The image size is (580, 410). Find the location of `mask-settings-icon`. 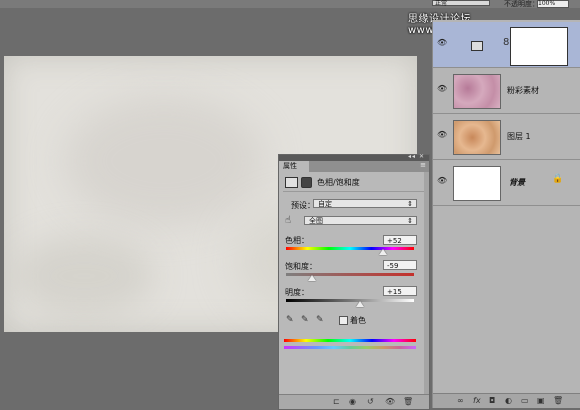

mask-settings-icon is located at coordinates (306, 182).